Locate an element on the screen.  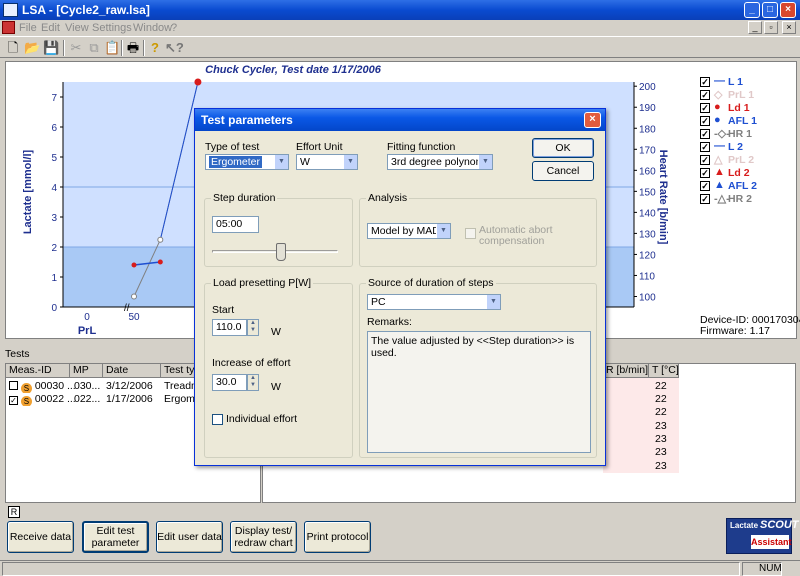
mdi-minimize-button: _ is located at coordinates (755, 27).